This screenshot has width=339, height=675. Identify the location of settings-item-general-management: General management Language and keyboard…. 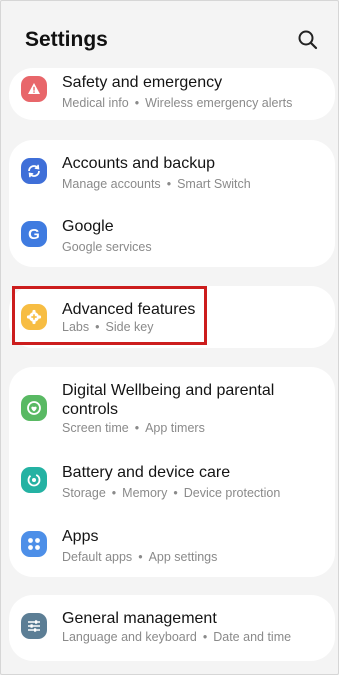
(172, 627).